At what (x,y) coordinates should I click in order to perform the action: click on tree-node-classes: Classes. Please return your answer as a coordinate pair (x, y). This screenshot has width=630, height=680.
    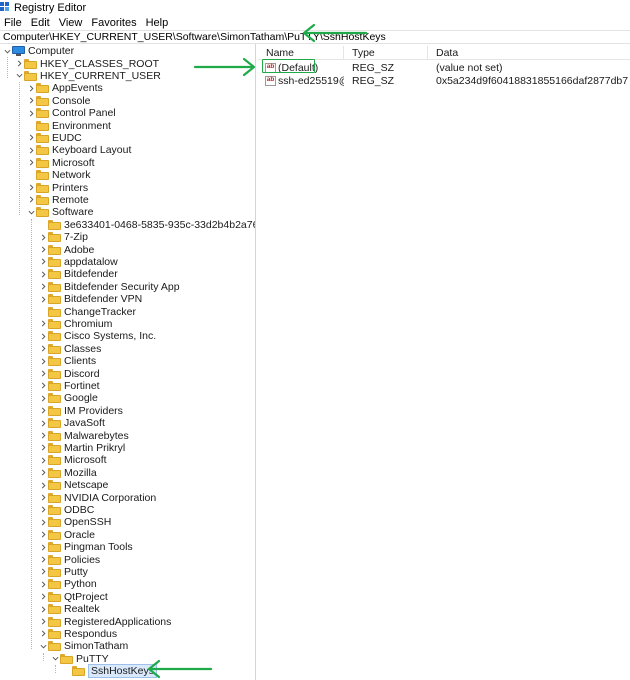
    Looking at the image, I should click on (70, 349).